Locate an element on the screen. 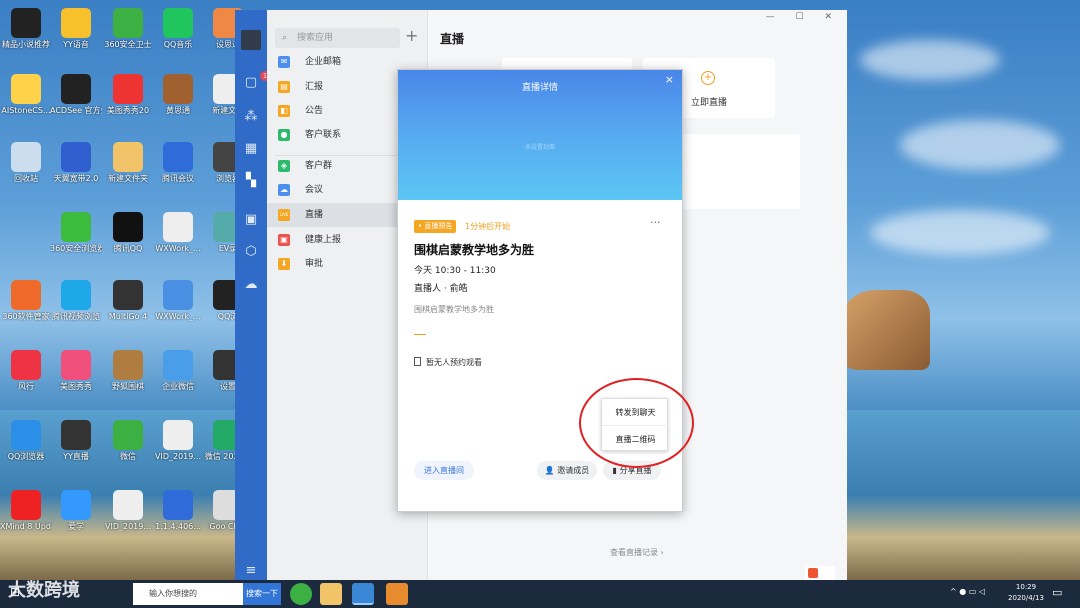 Image resolution: width=1080 pixels, height=608 pixels. reservation-label: 暂无人预约观看 is located at coordinates (454, 362).